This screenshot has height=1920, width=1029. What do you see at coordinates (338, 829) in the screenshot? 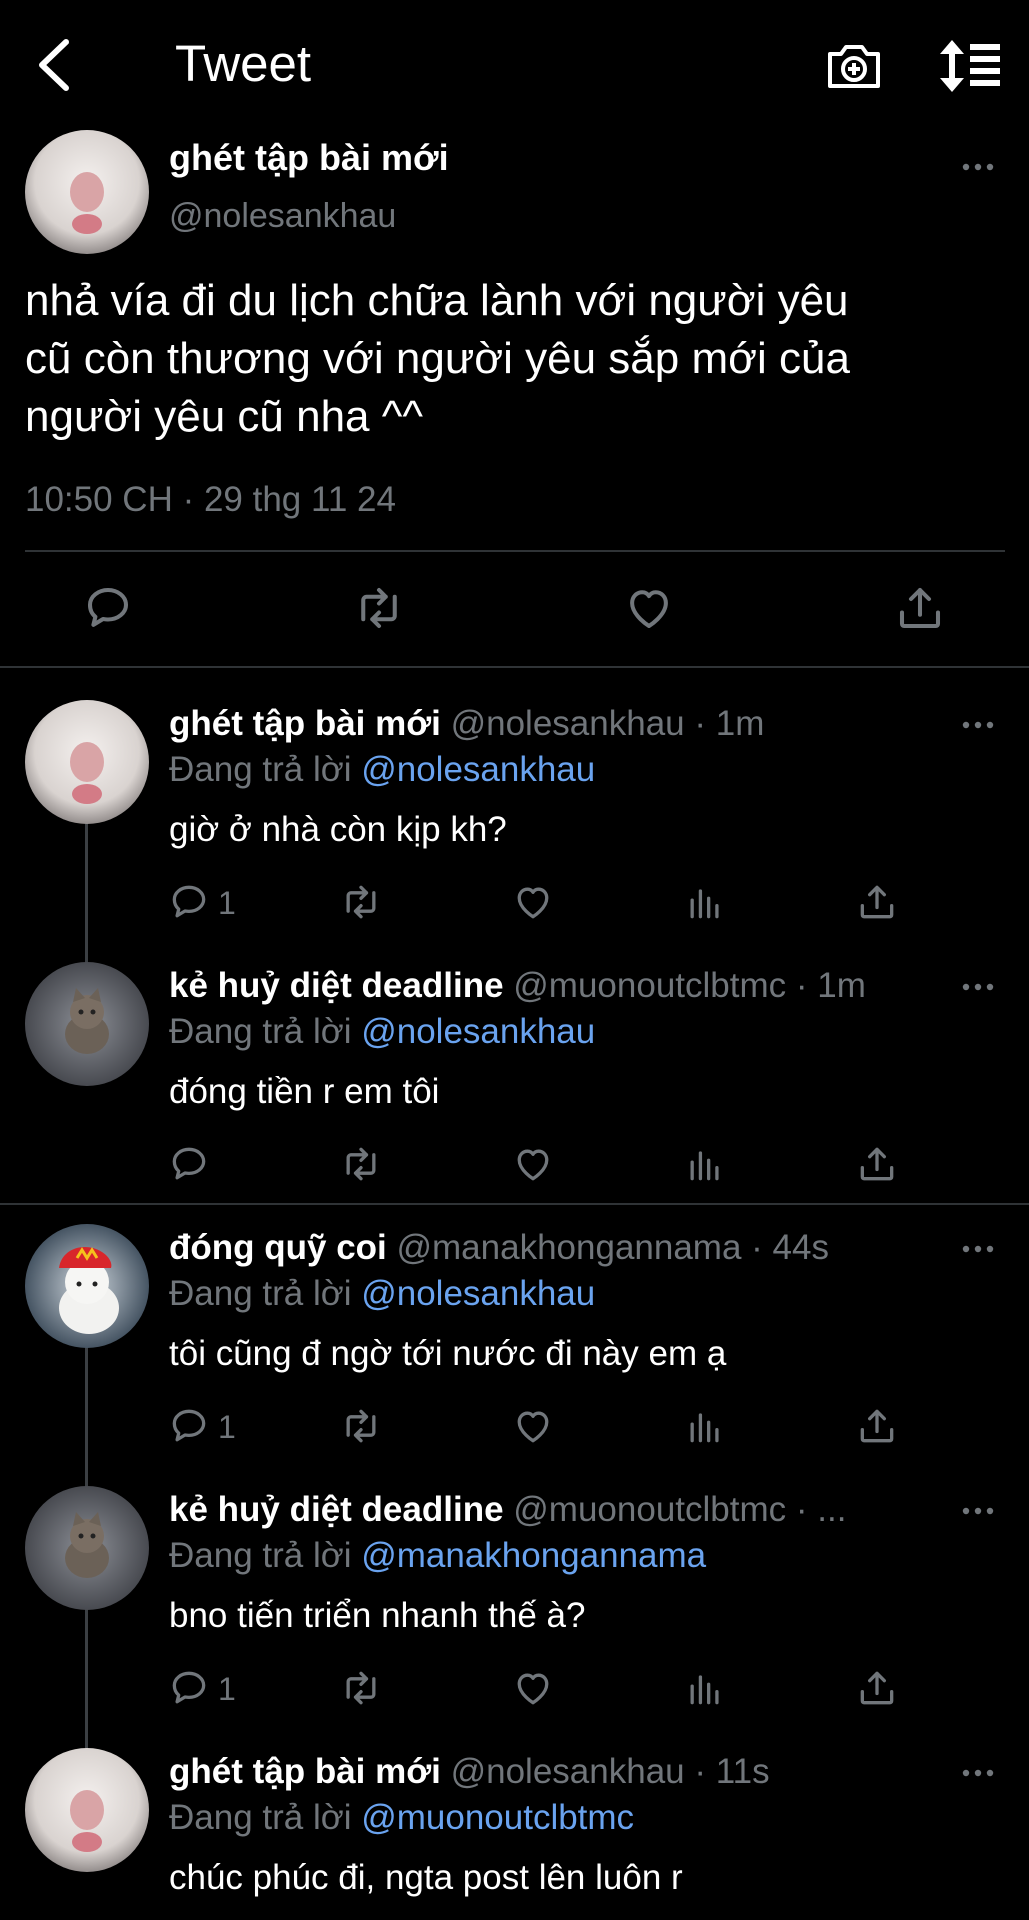
I see `reply-text: giờ ở nhà còn kịp kh?` at bounding box center [338, 829].